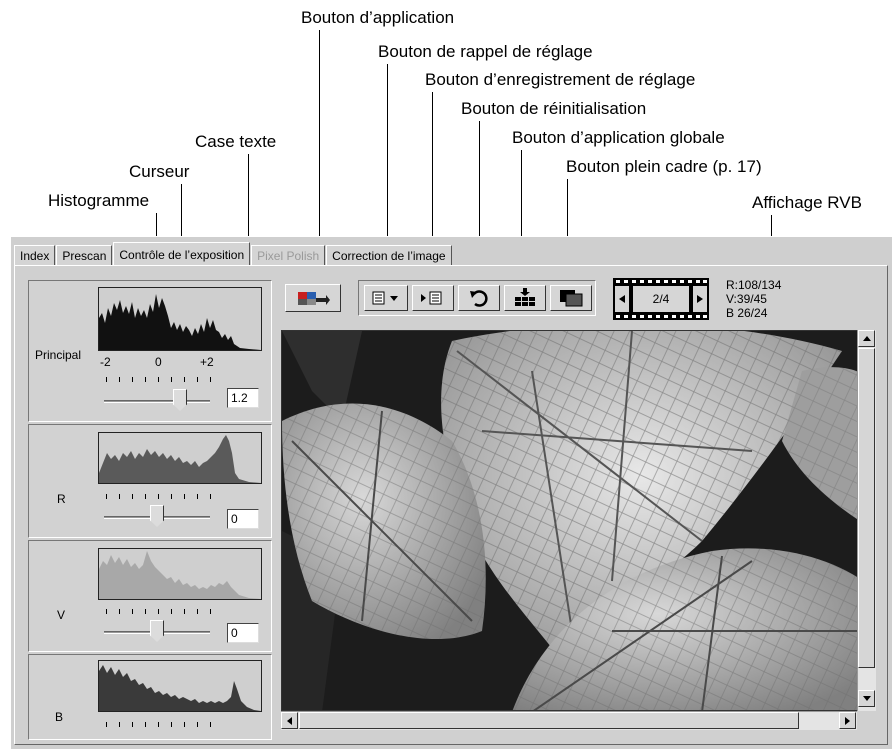 This screenshot has width=892, height=749. I want to click on exposure-textbox-v: 0, so click(243, 633).